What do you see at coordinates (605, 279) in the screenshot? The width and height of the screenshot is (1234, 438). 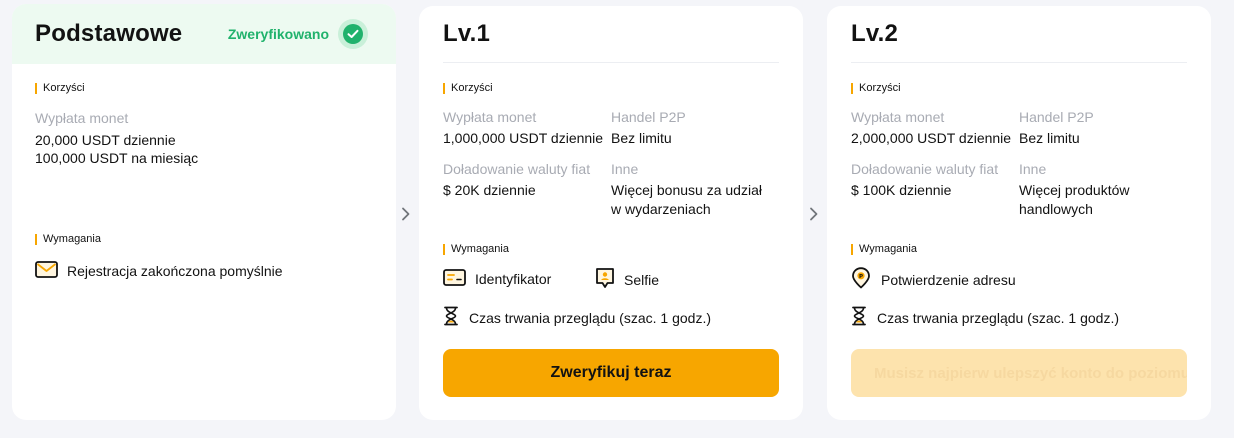 I see `selfie-icon` at bounding box center [605, 279].